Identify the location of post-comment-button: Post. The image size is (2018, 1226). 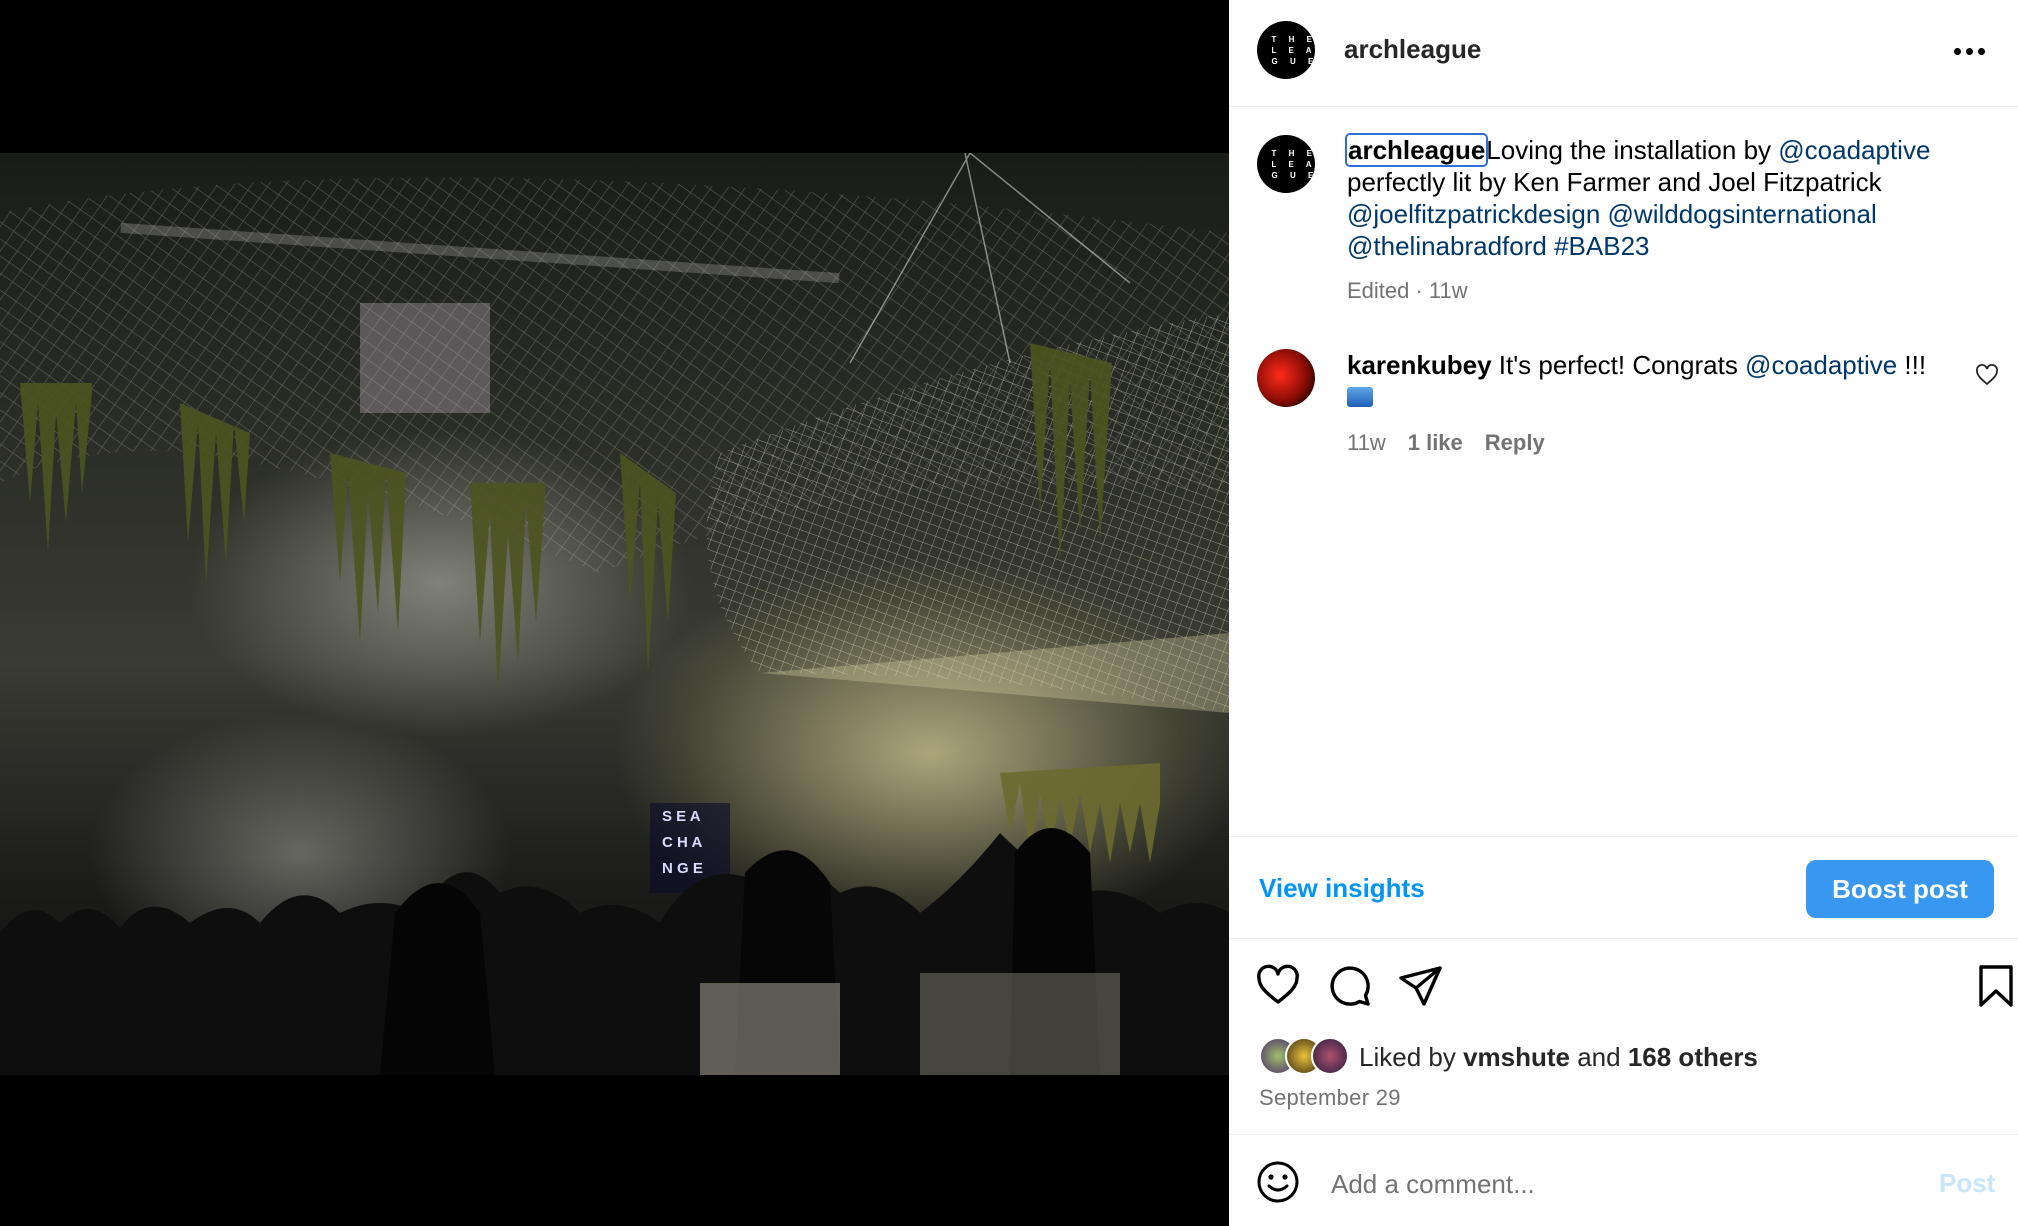
(1967, 1183).